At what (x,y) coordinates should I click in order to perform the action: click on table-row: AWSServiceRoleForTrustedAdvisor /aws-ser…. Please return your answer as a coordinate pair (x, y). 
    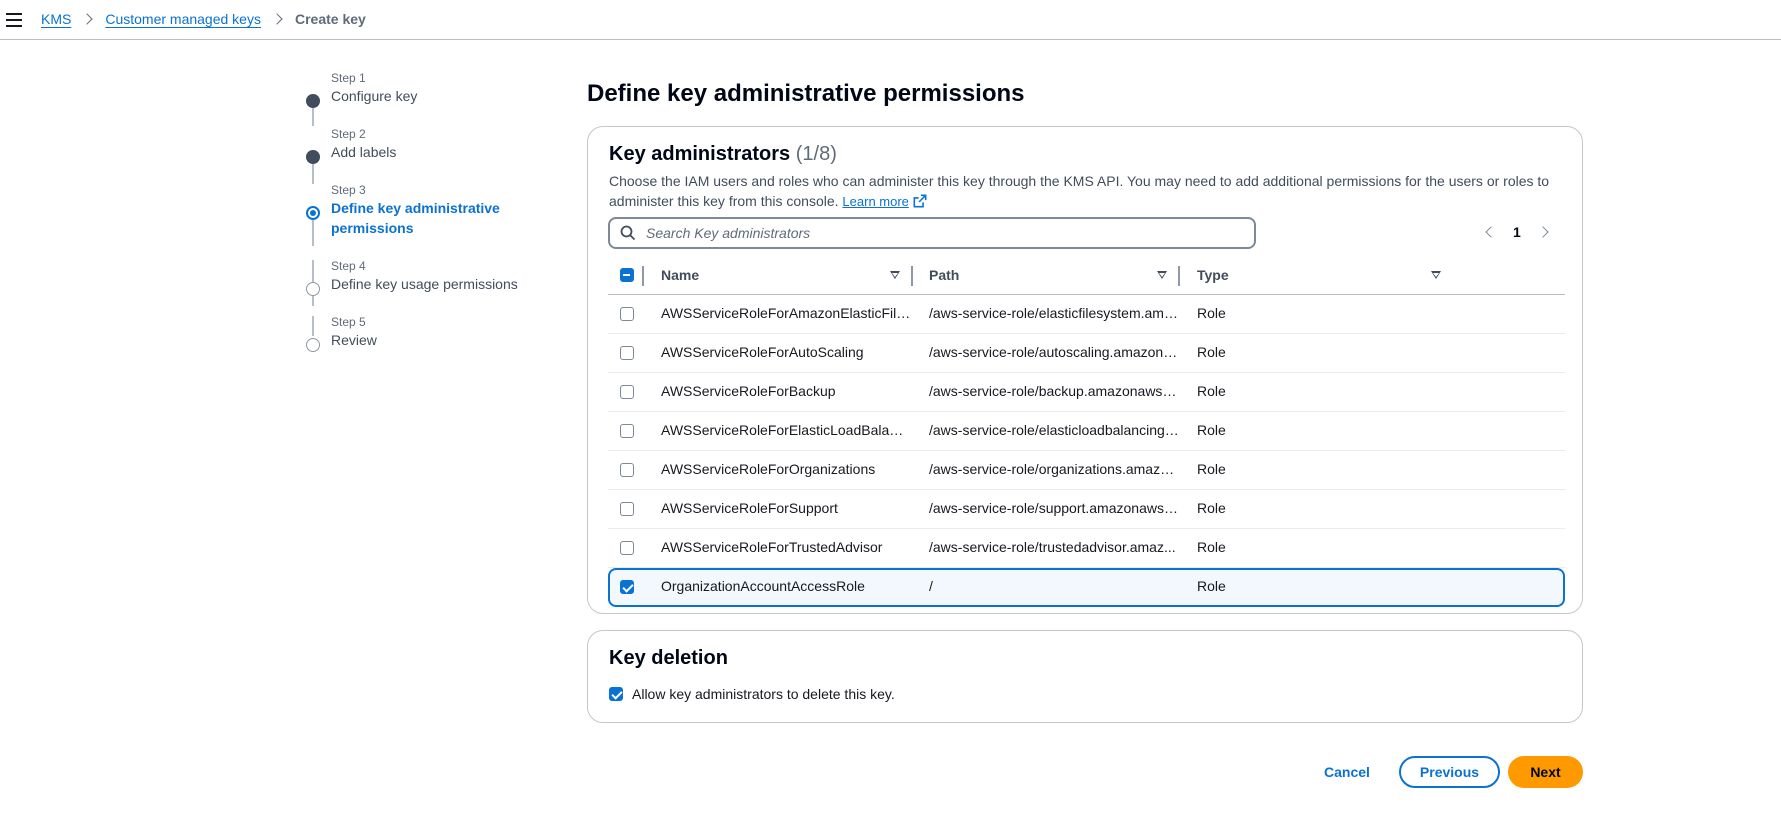
    Looking at the image, I should click on (1086, 548).